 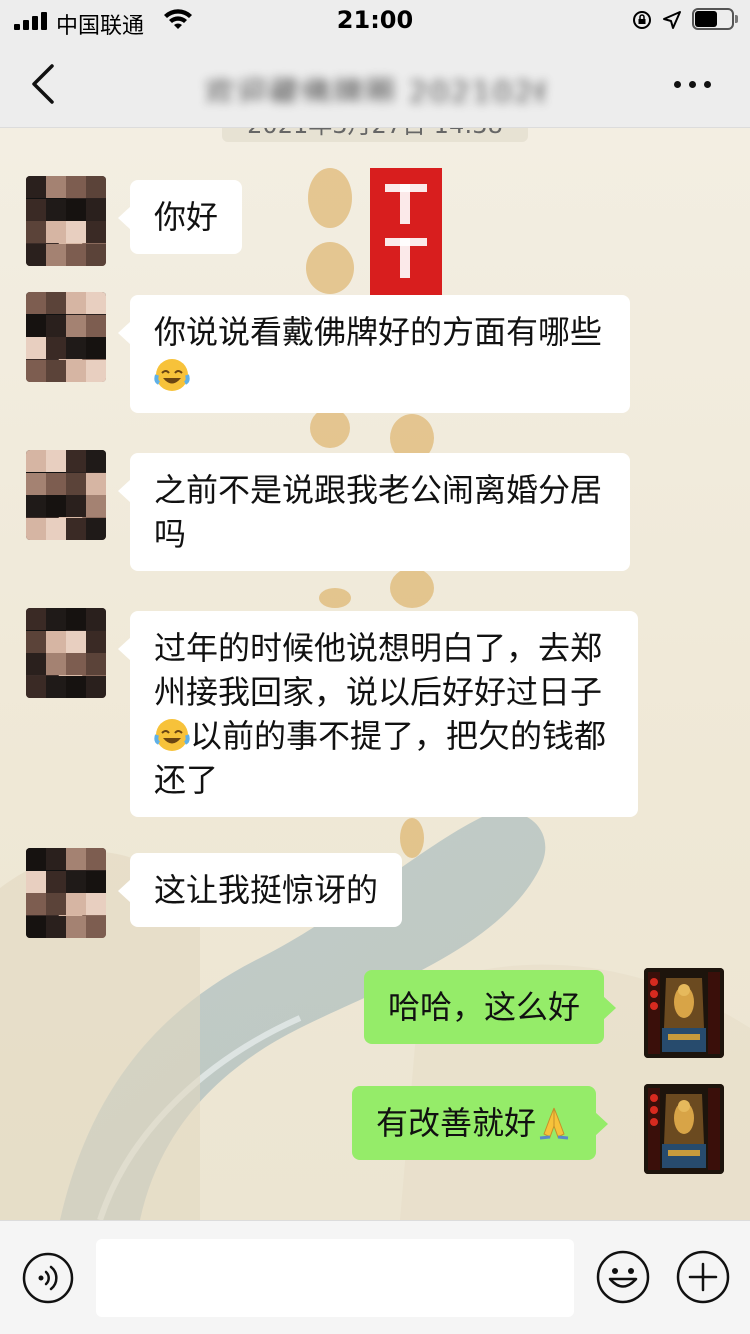 I want to click on battery-icon, so click(x=716, y=20).